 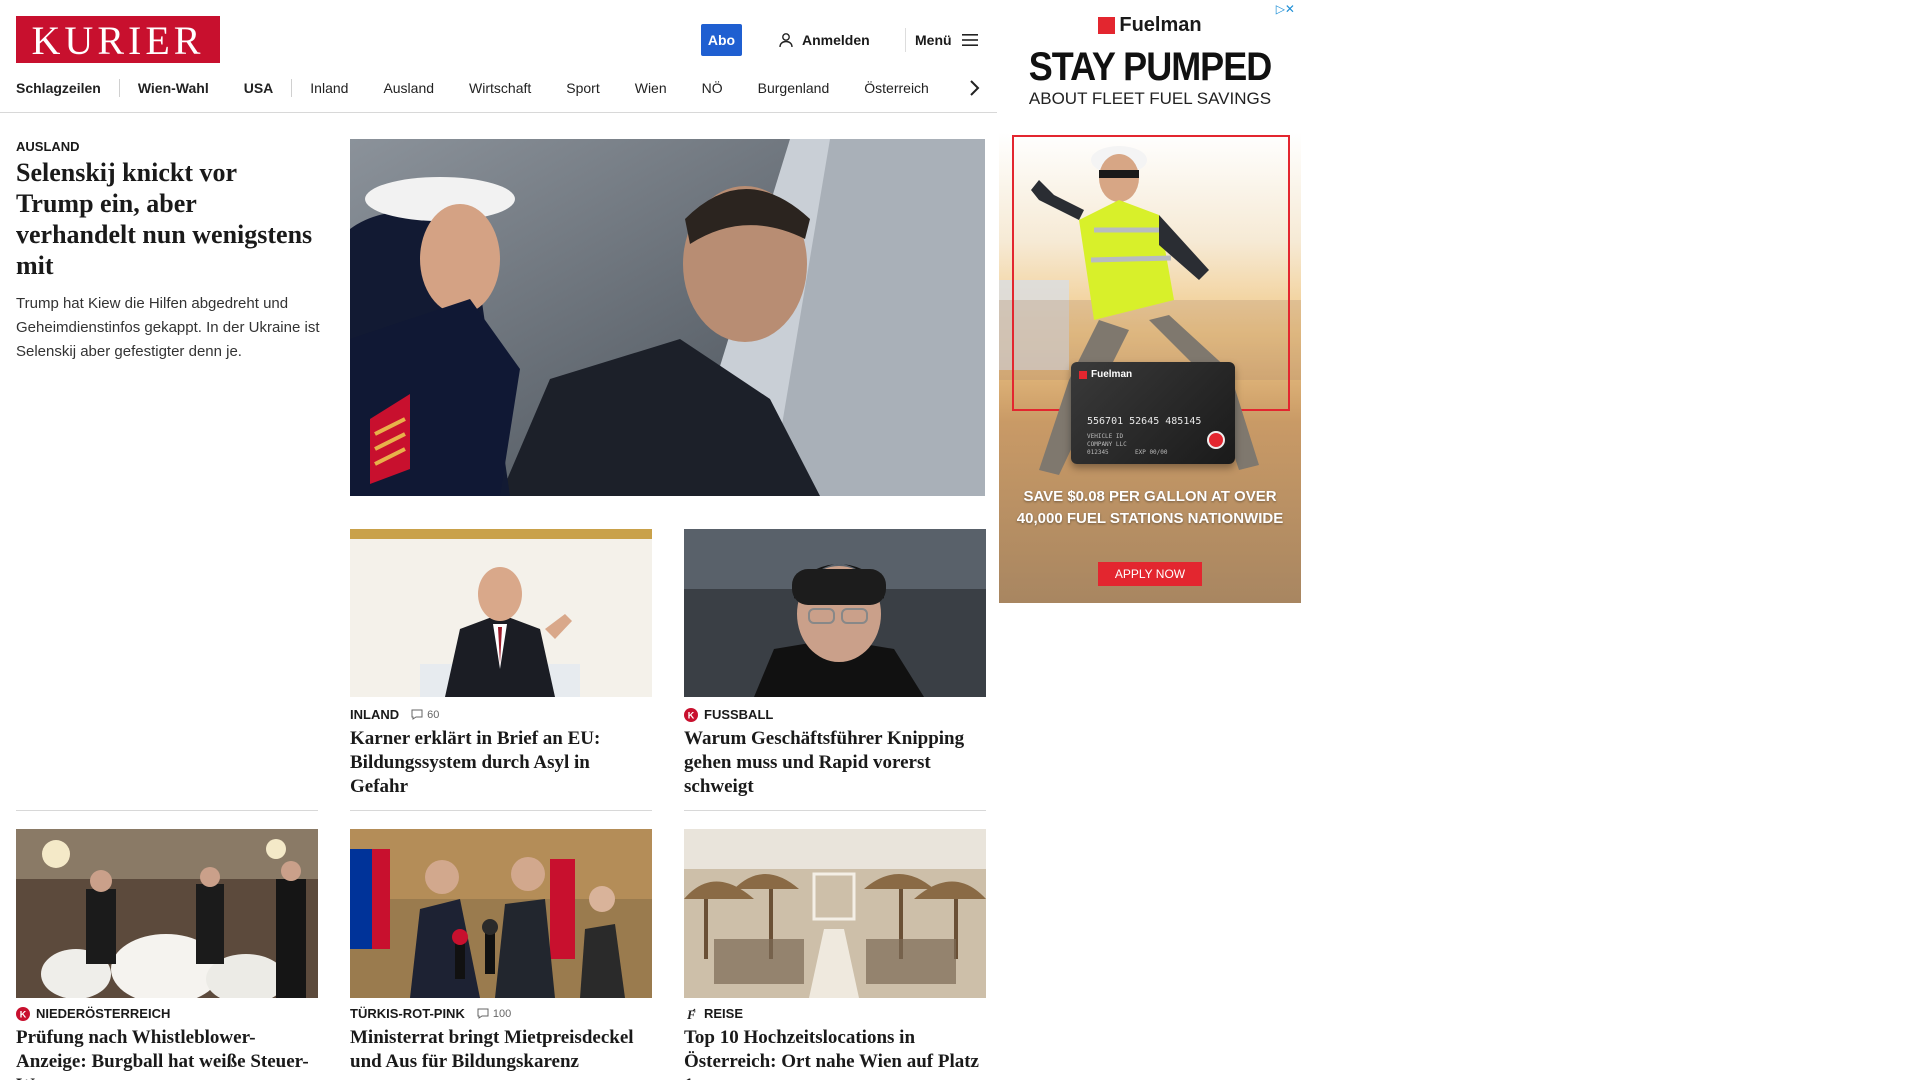 What do you see at coordinates (582, 88) in the screenshot?
I see `nav-item-sport: Sport` at bounding box center [582, 88].